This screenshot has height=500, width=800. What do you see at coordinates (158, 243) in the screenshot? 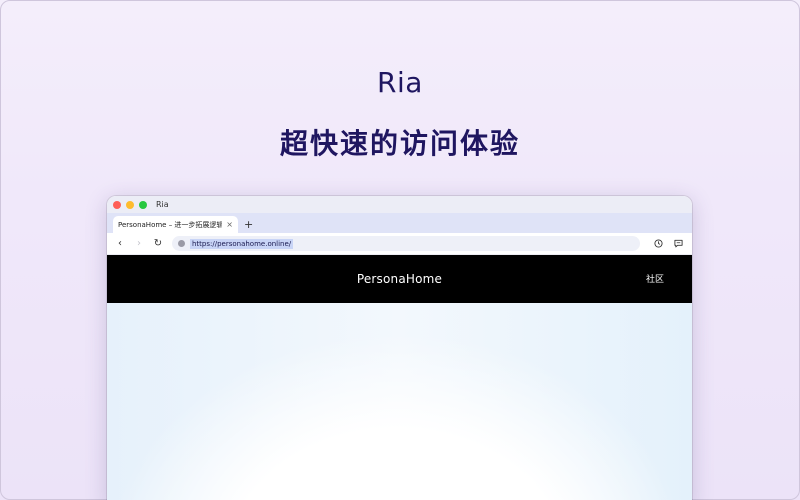
I see `reload-button: ↻` at bounding box center [158, 243].